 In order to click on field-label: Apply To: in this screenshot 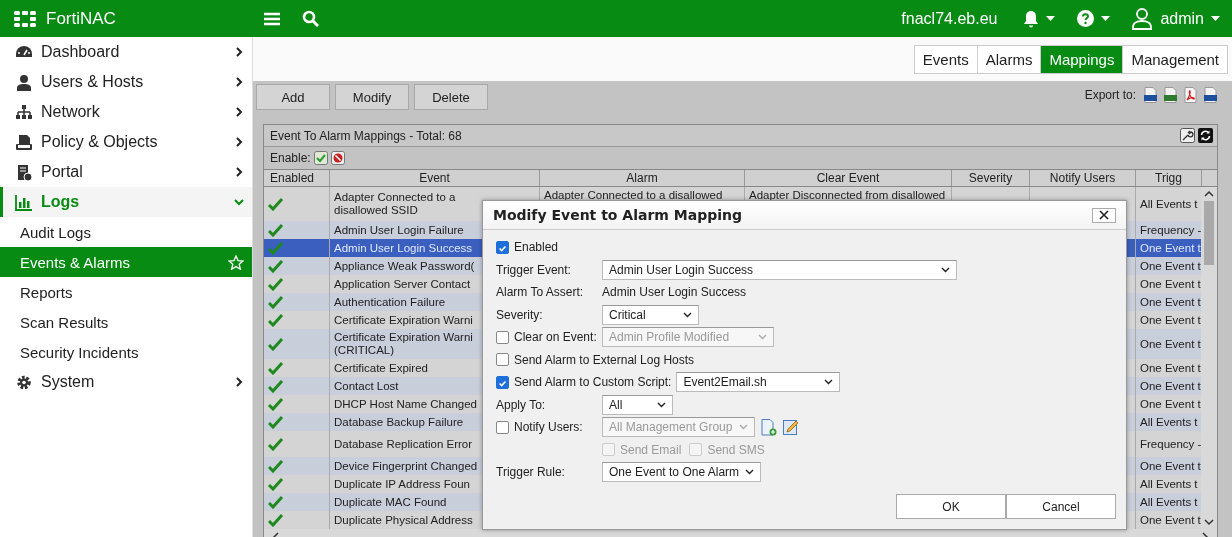, I will do `click(521, 404)`.